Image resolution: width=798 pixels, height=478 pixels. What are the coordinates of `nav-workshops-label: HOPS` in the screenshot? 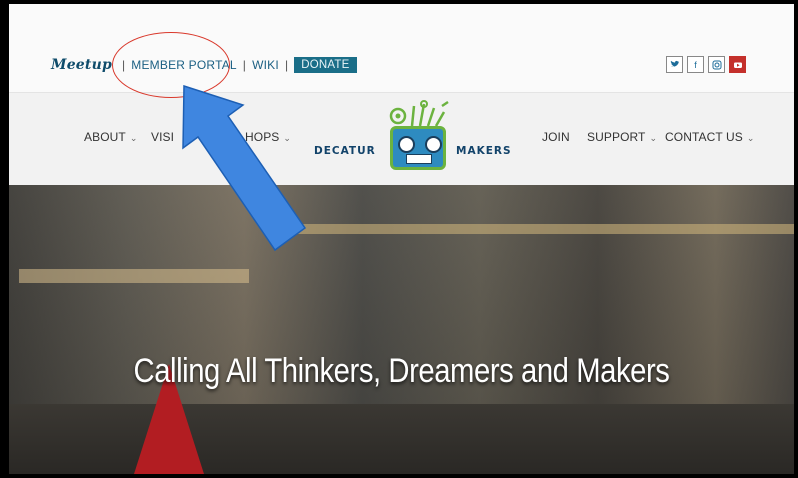 It's located at (262, 137).